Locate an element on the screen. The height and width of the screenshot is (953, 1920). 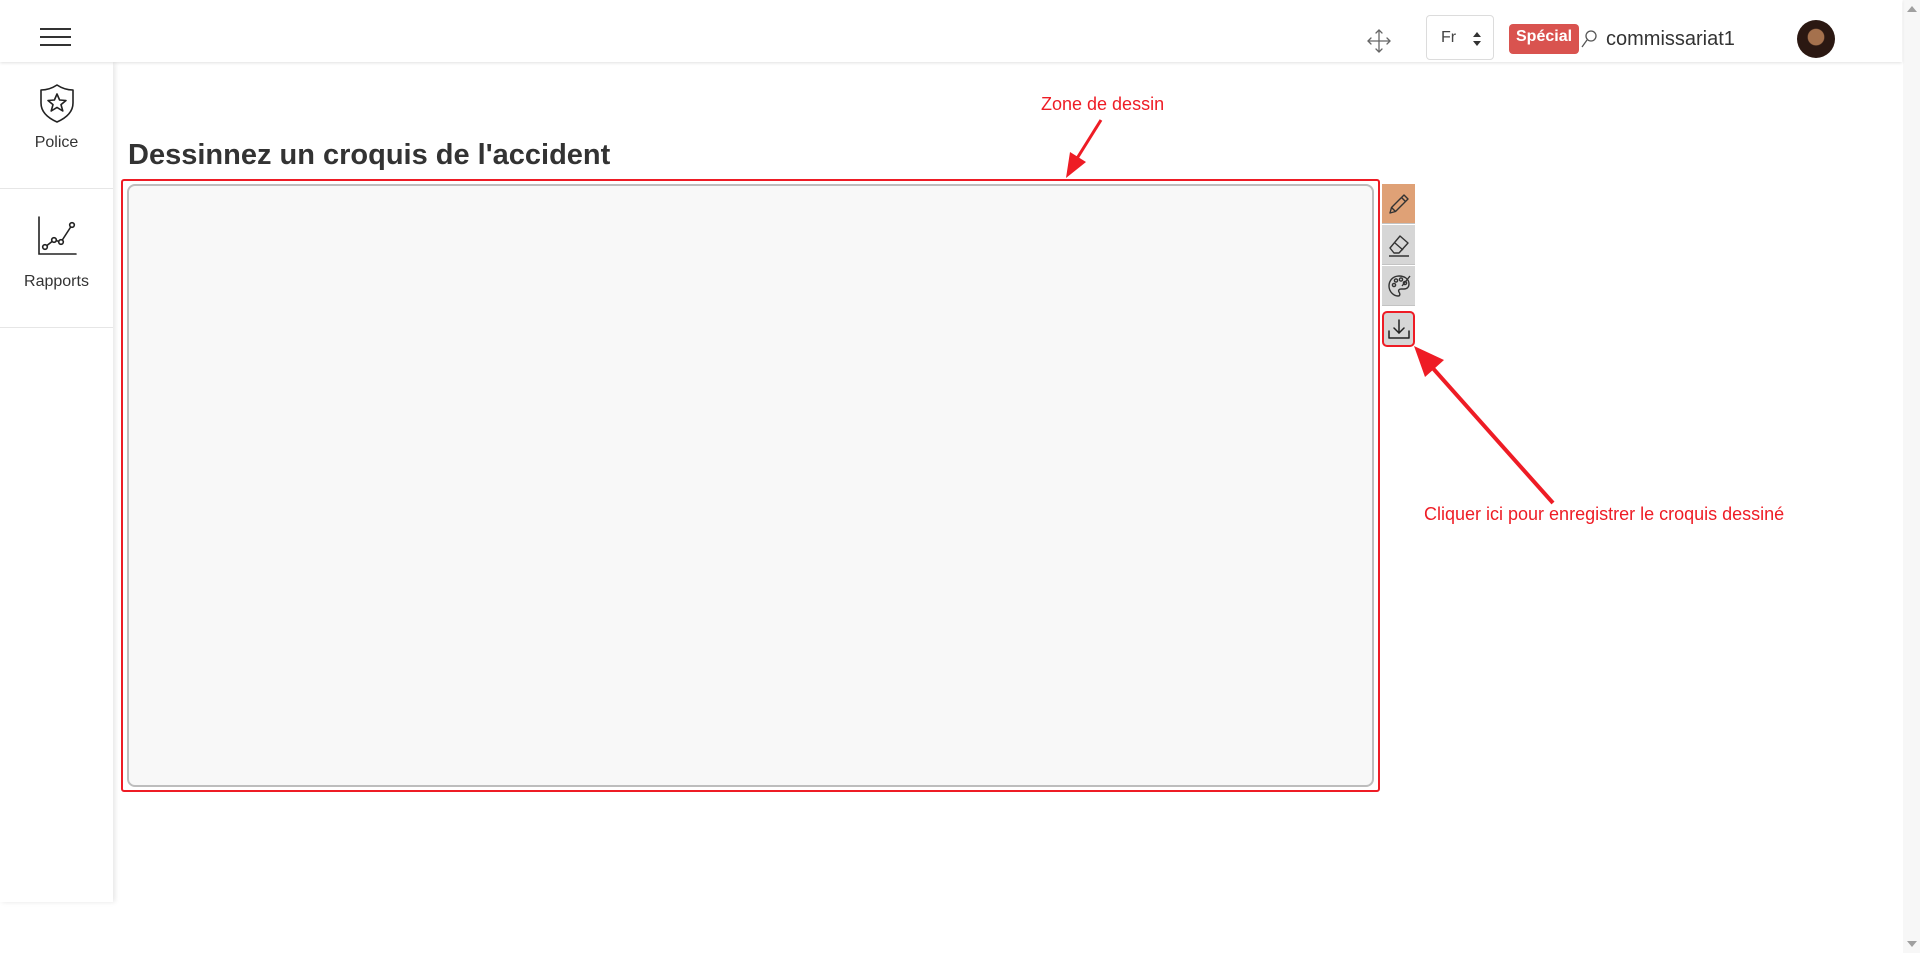
hamburger-menu-icon is located at coordinates (55, 37).